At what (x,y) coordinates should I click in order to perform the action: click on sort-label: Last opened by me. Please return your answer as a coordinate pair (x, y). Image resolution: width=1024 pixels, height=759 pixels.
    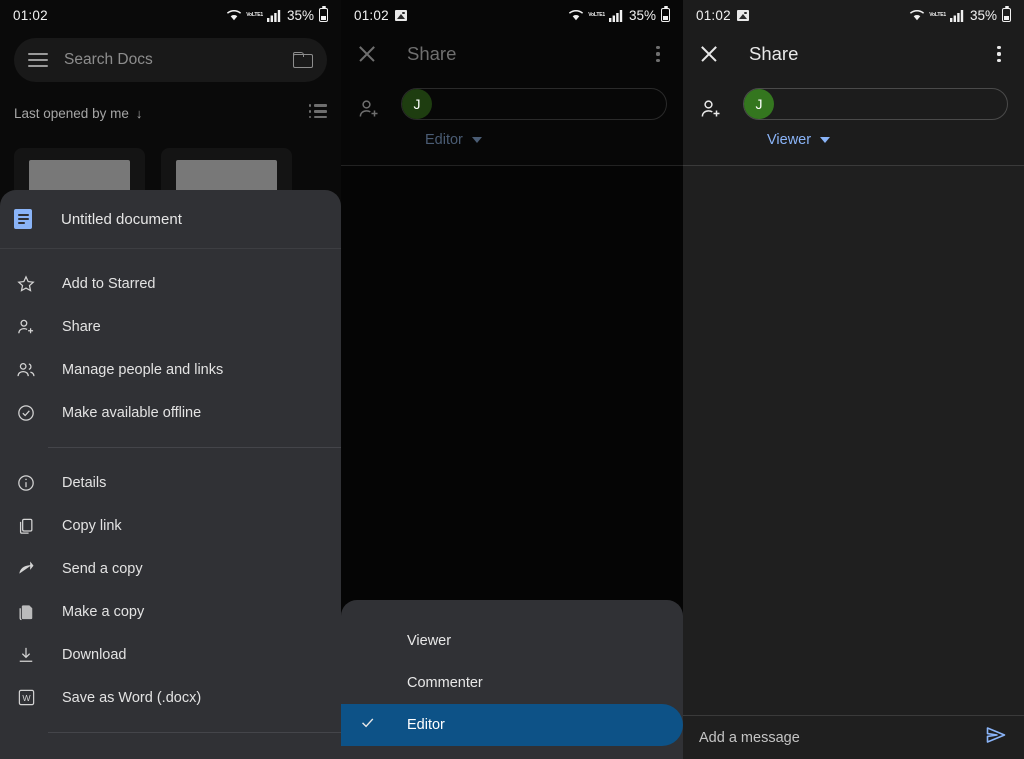
    Looking at the image, I should click on (71, 113).